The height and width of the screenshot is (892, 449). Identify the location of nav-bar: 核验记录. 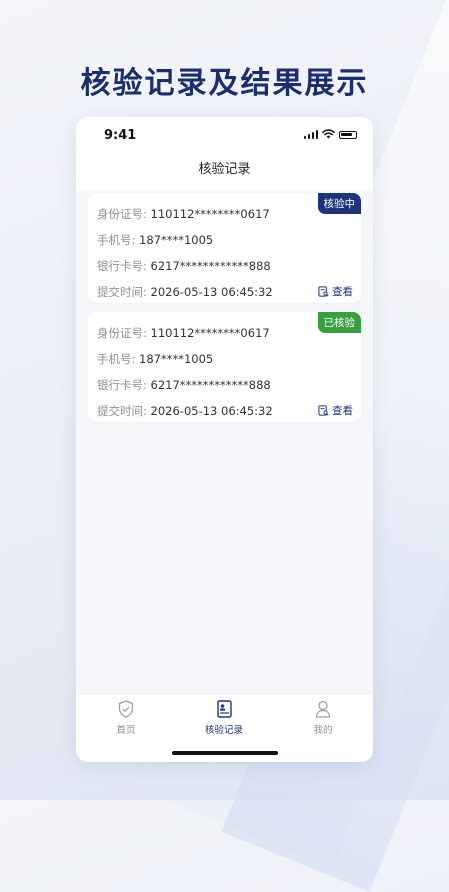
(224, 172).